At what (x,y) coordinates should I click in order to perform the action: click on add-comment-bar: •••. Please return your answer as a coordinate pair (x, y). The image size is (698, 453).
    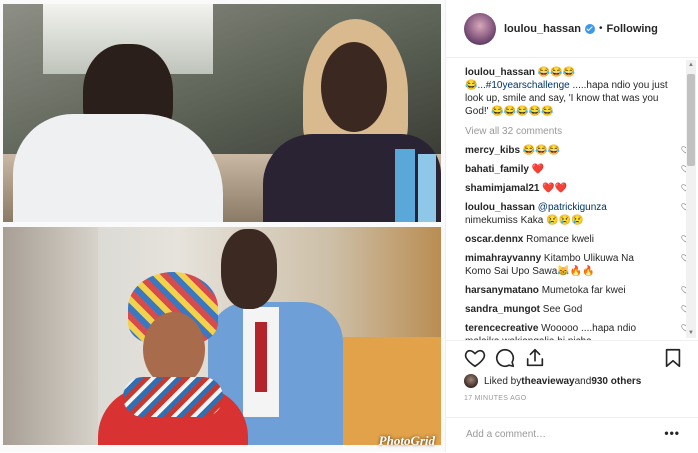
    Looking at the image, I should click on (572, 435).